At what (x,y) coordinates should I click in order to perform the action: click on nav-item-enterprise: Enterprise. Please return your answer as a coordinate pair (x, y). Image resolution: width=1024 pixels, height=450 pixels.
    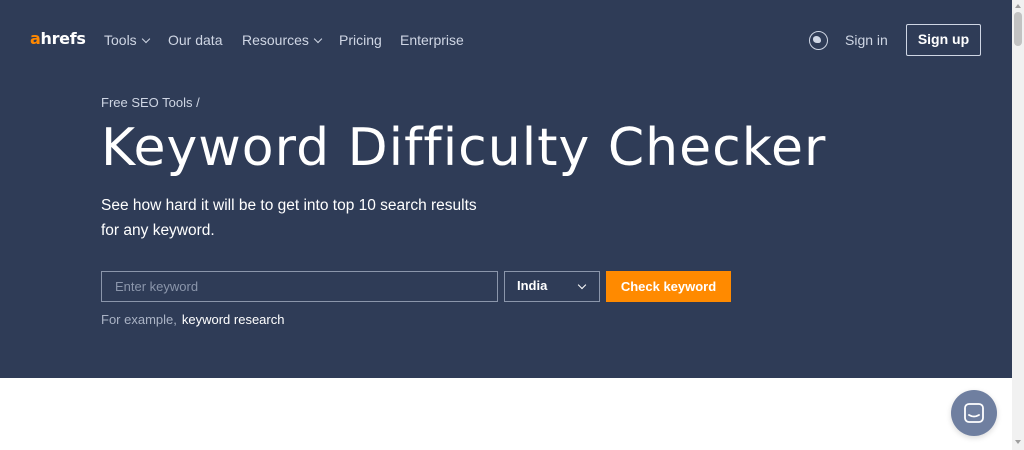
    Looking at the image, I should click on (432, 40).